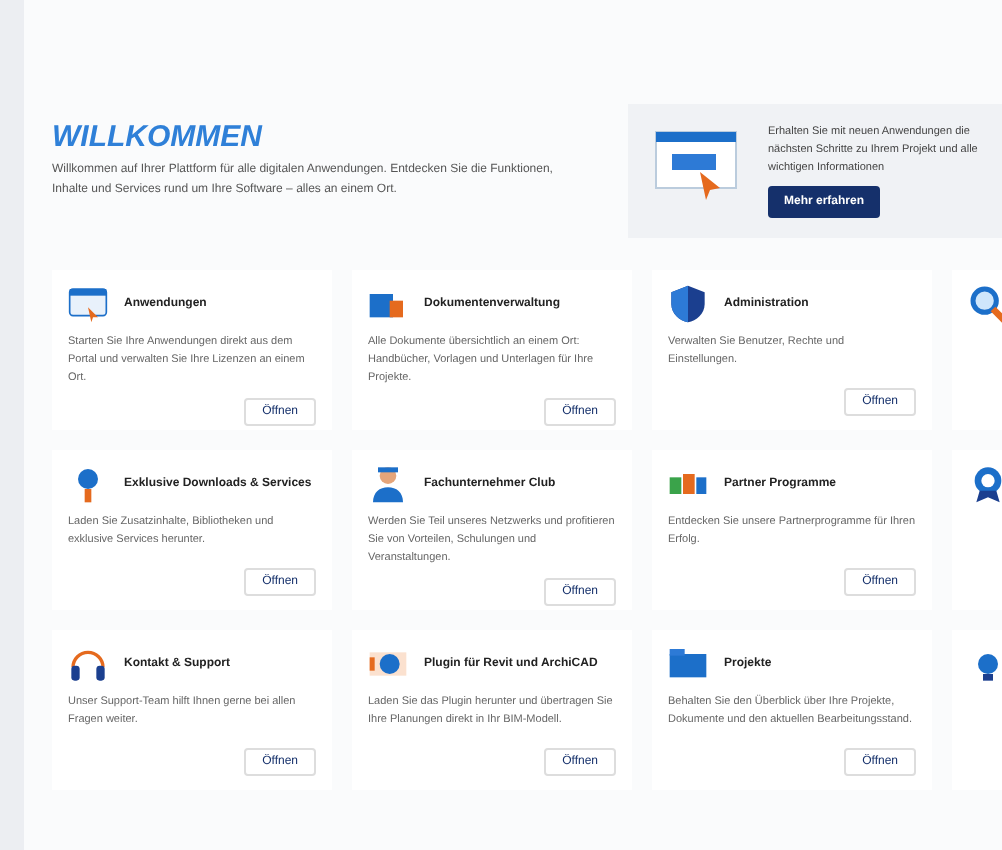 The width and height of the screenshot is (1002, 850). I want to click on welcome-title: WILLKOMMEN, so click(158, 137).